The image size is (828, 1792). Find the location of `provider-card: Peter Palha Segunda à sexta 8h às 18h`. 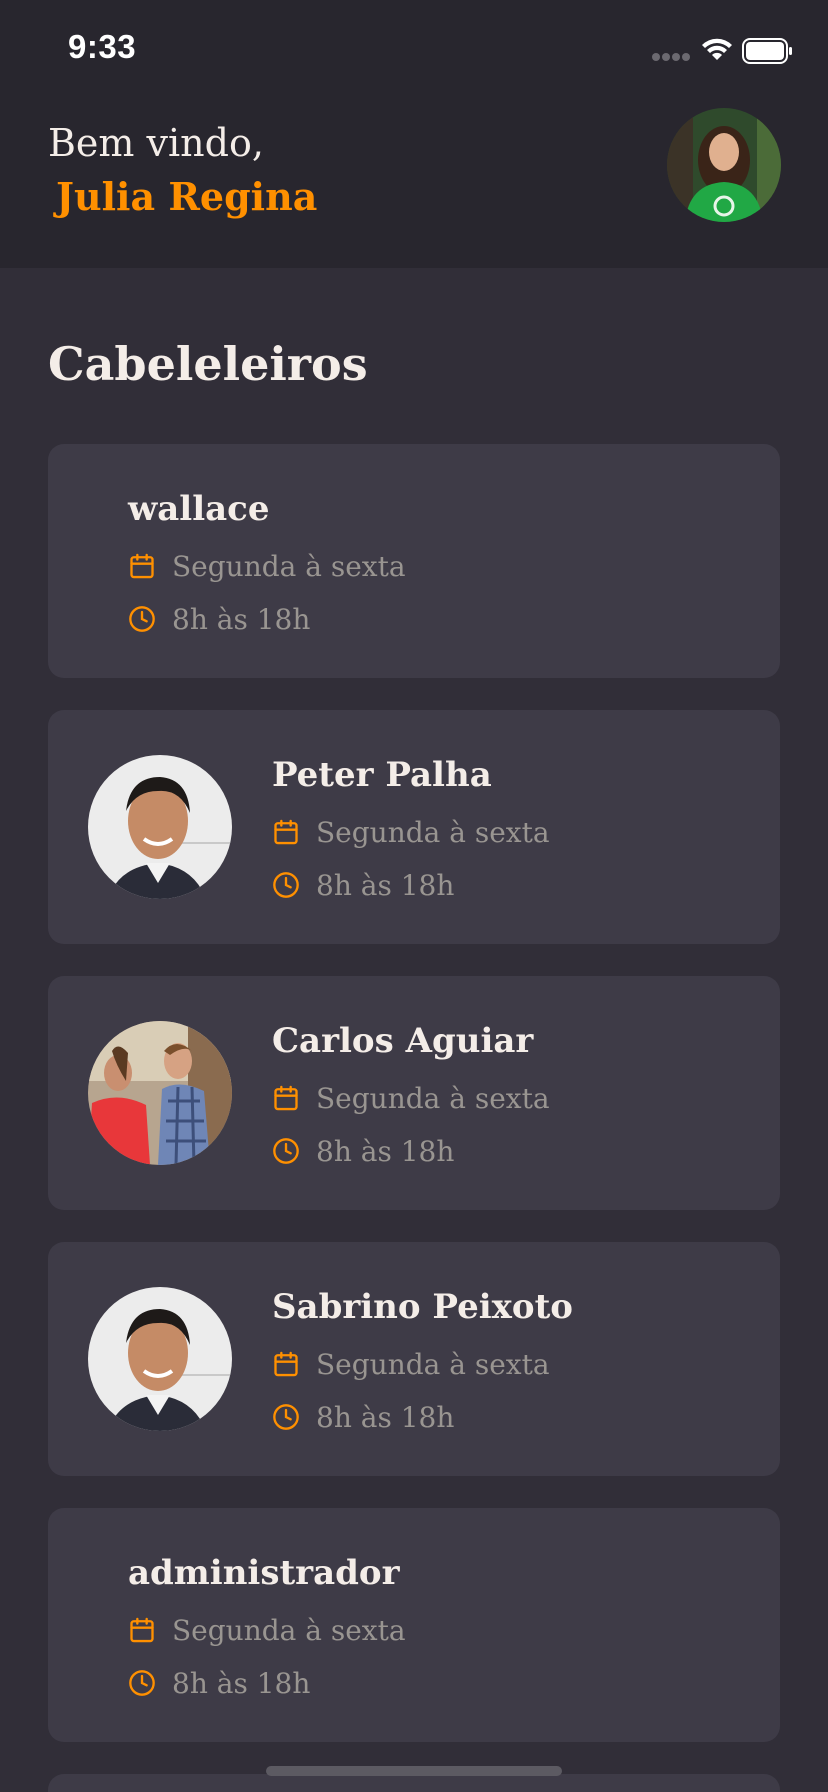

provider-card: Peter Palha Segunda à sexta 8h às 18h is located at coordinates (414, 827).